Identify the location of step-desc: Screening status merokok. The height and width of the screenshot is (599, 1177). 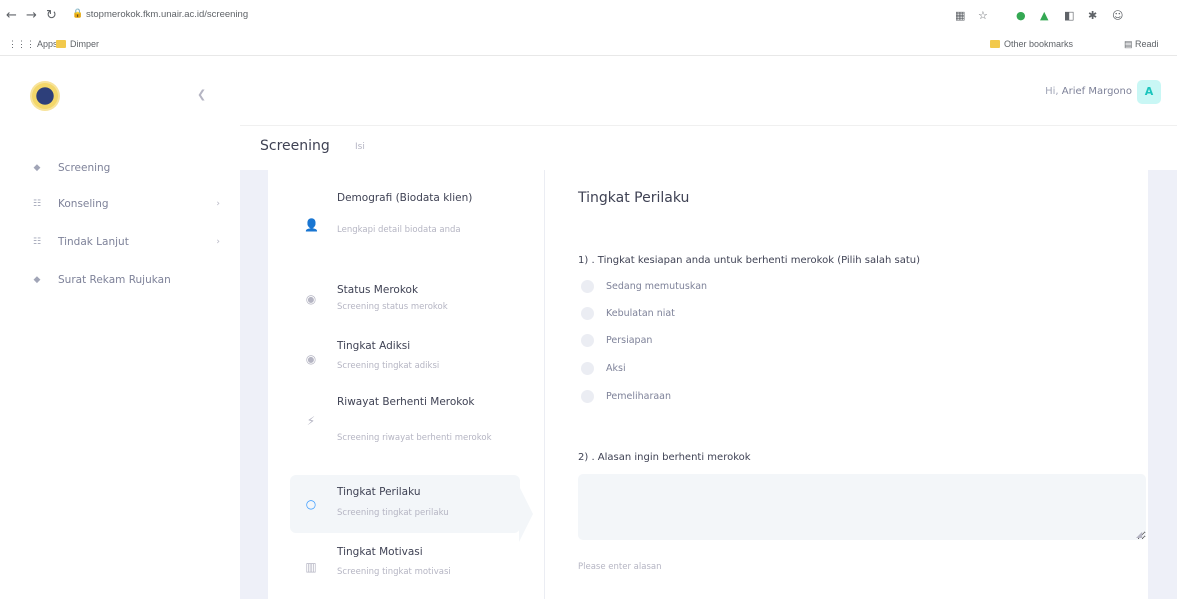
(392, 307).